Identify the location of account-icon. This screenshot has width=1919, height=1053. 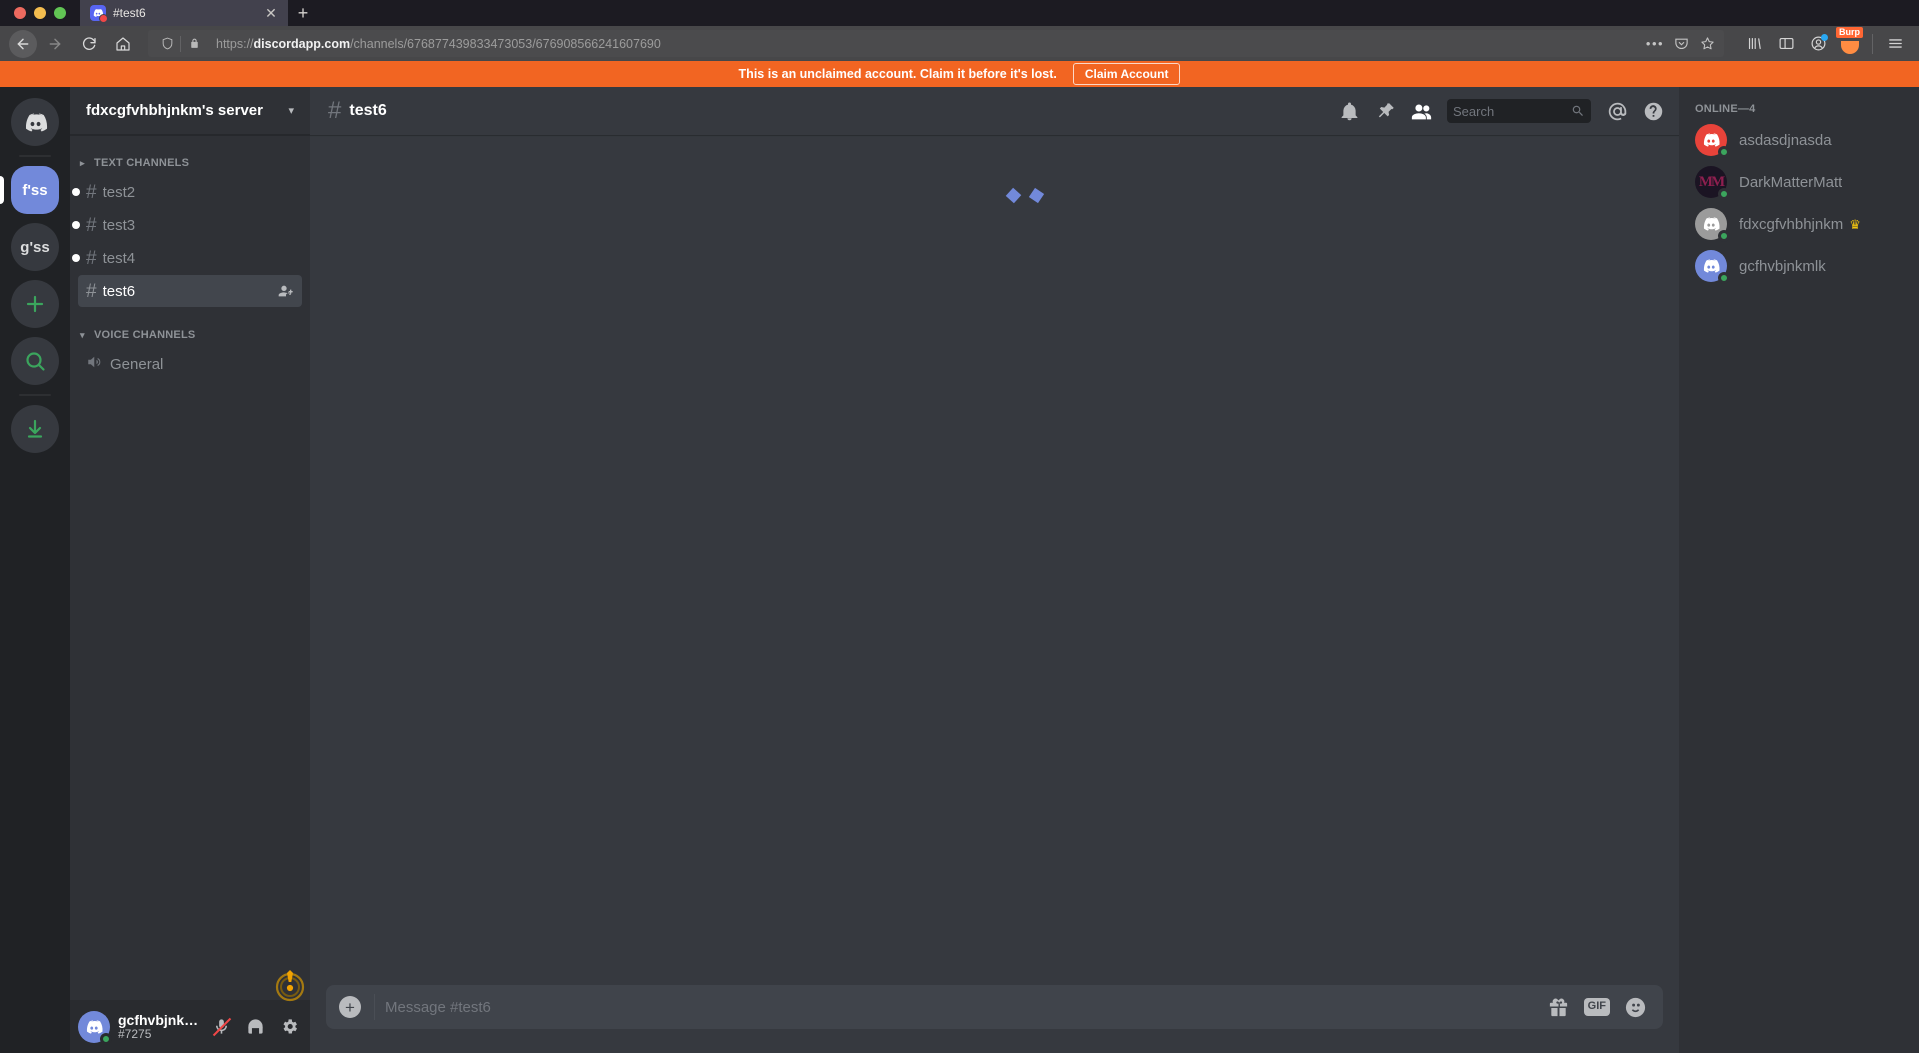
(1818, 44).